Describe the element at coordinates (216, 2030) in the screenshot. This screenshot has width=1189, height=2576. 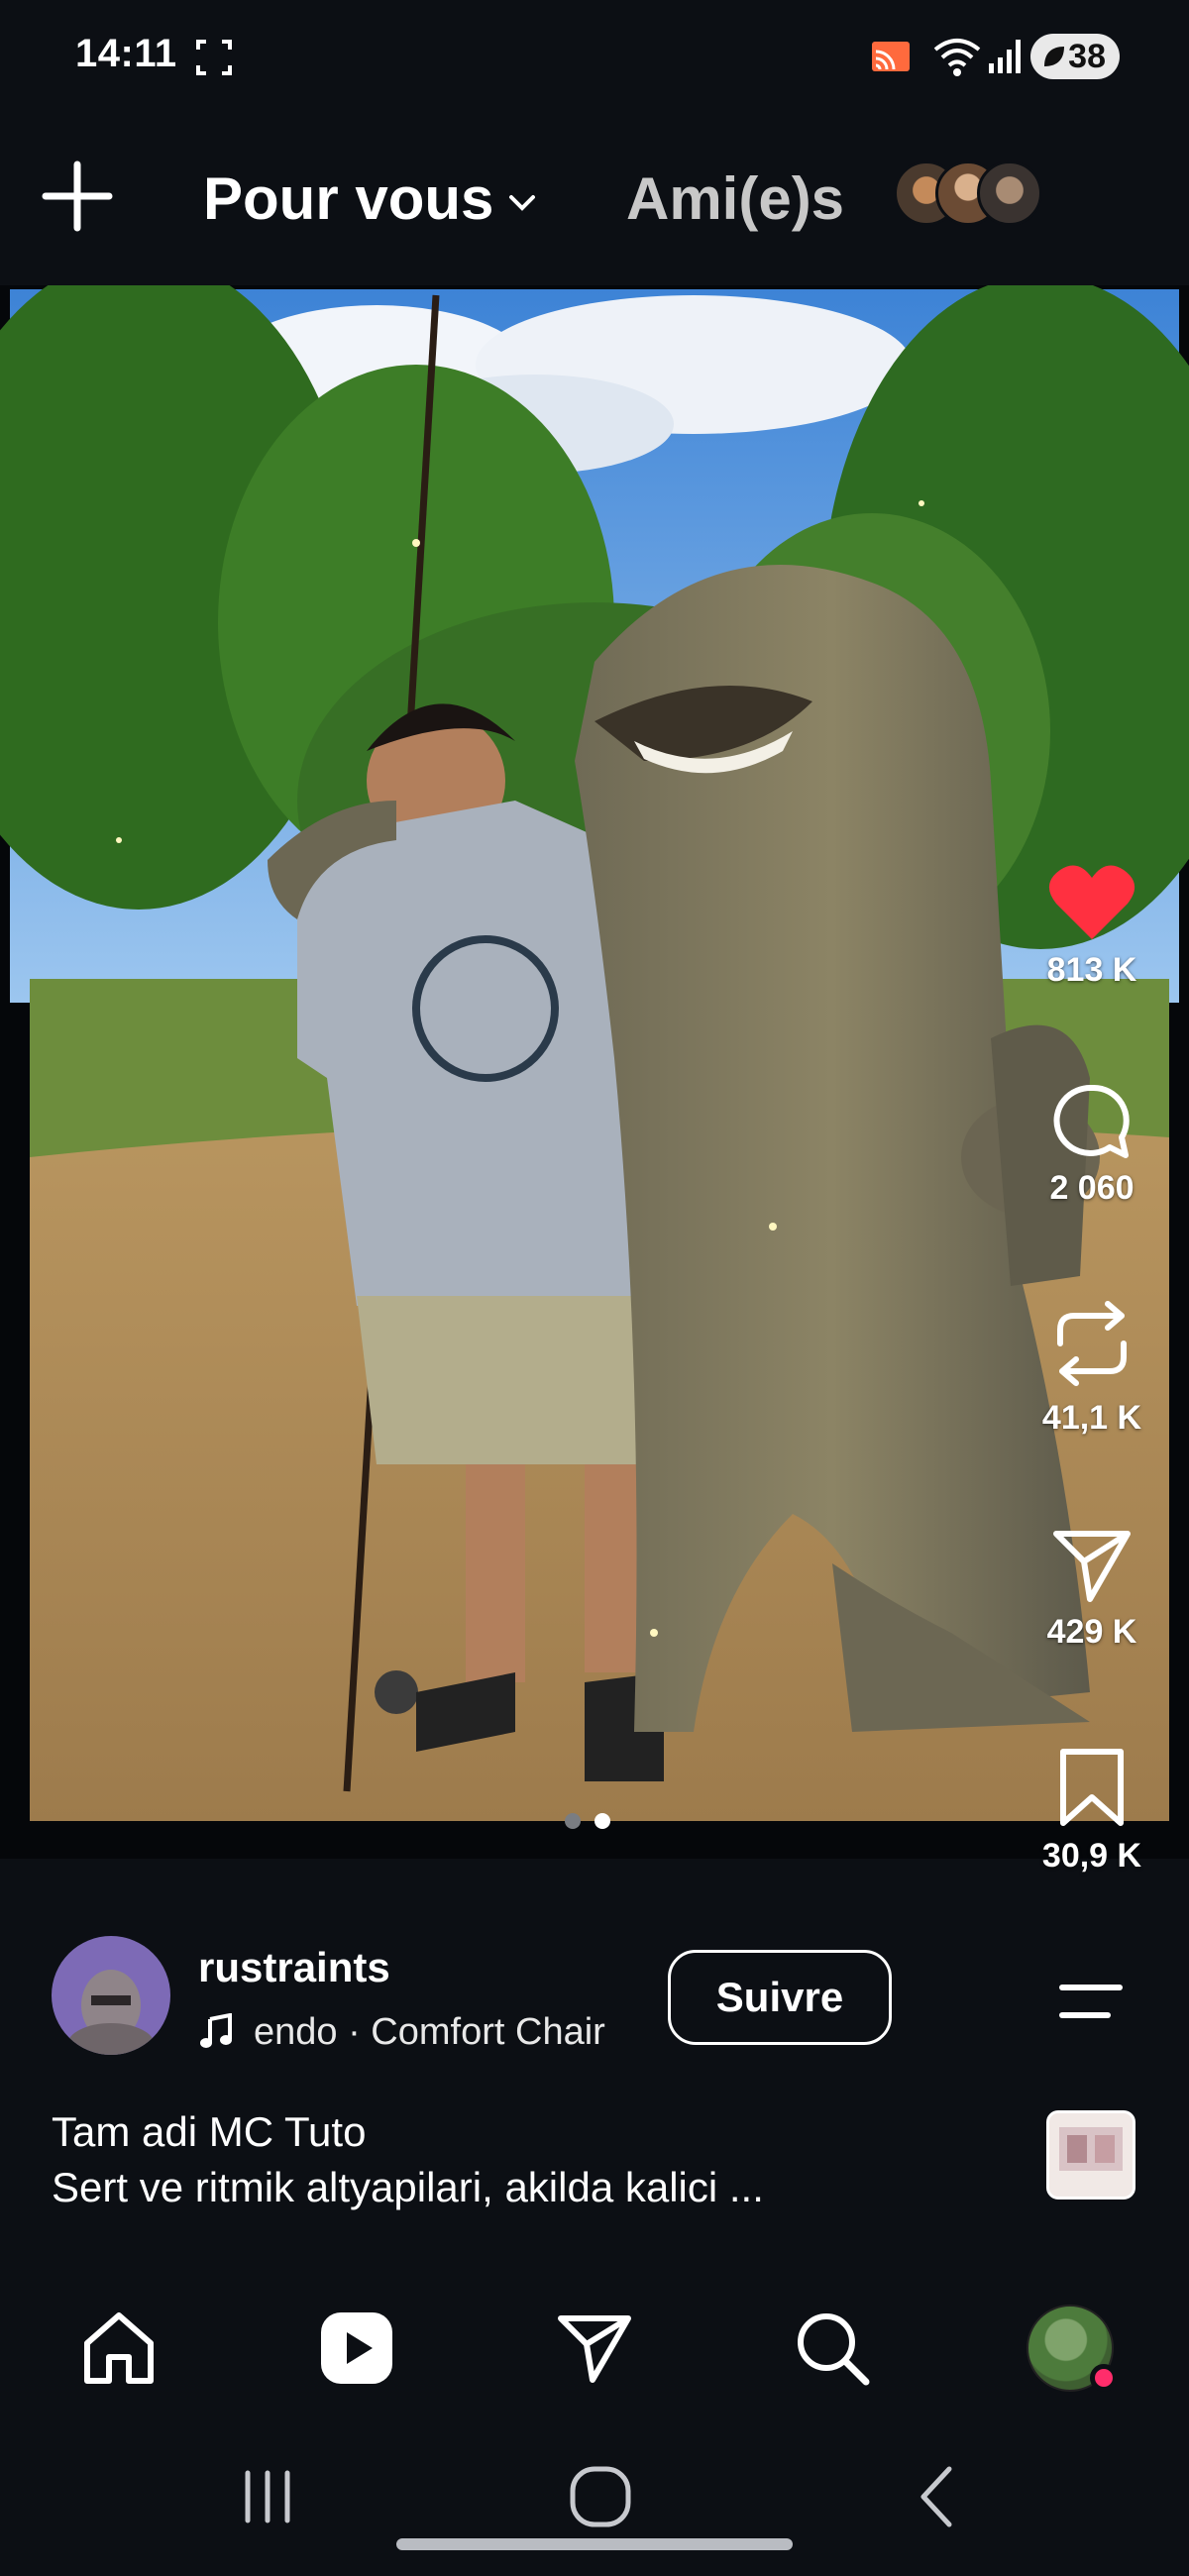
I see `music-note-icon` at that location.